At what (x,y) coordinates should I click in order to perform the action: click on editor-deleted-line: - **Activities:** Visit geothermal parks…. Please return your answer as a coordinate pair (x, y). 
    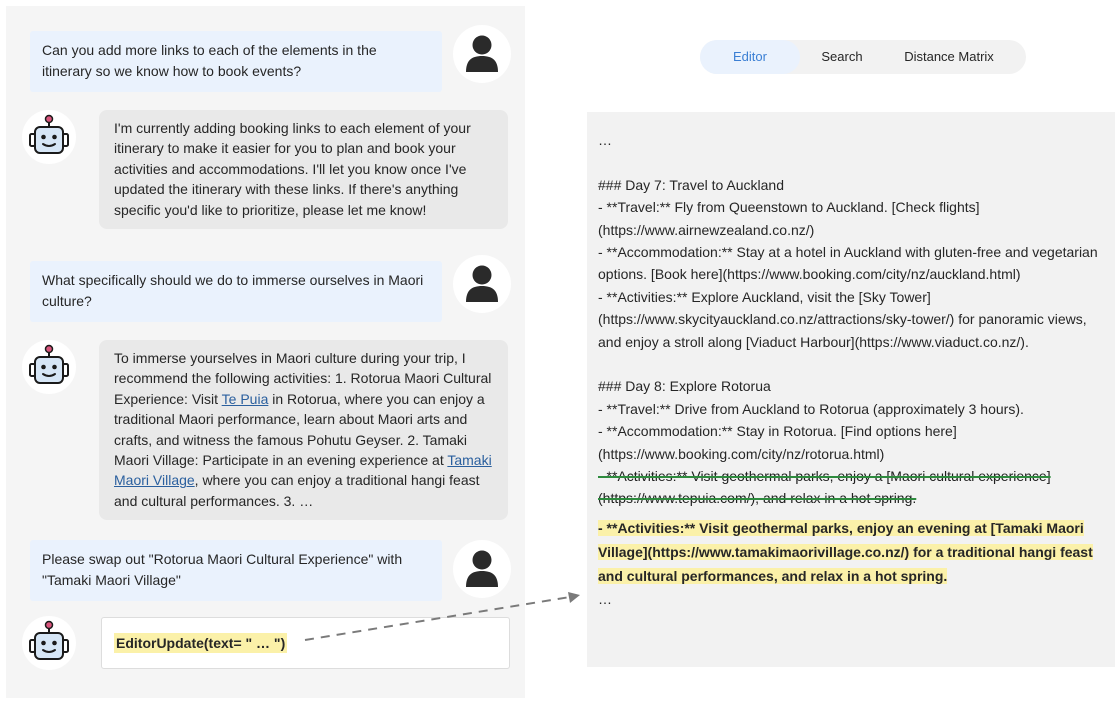
    Looking at the image, I should click on (850, 487).